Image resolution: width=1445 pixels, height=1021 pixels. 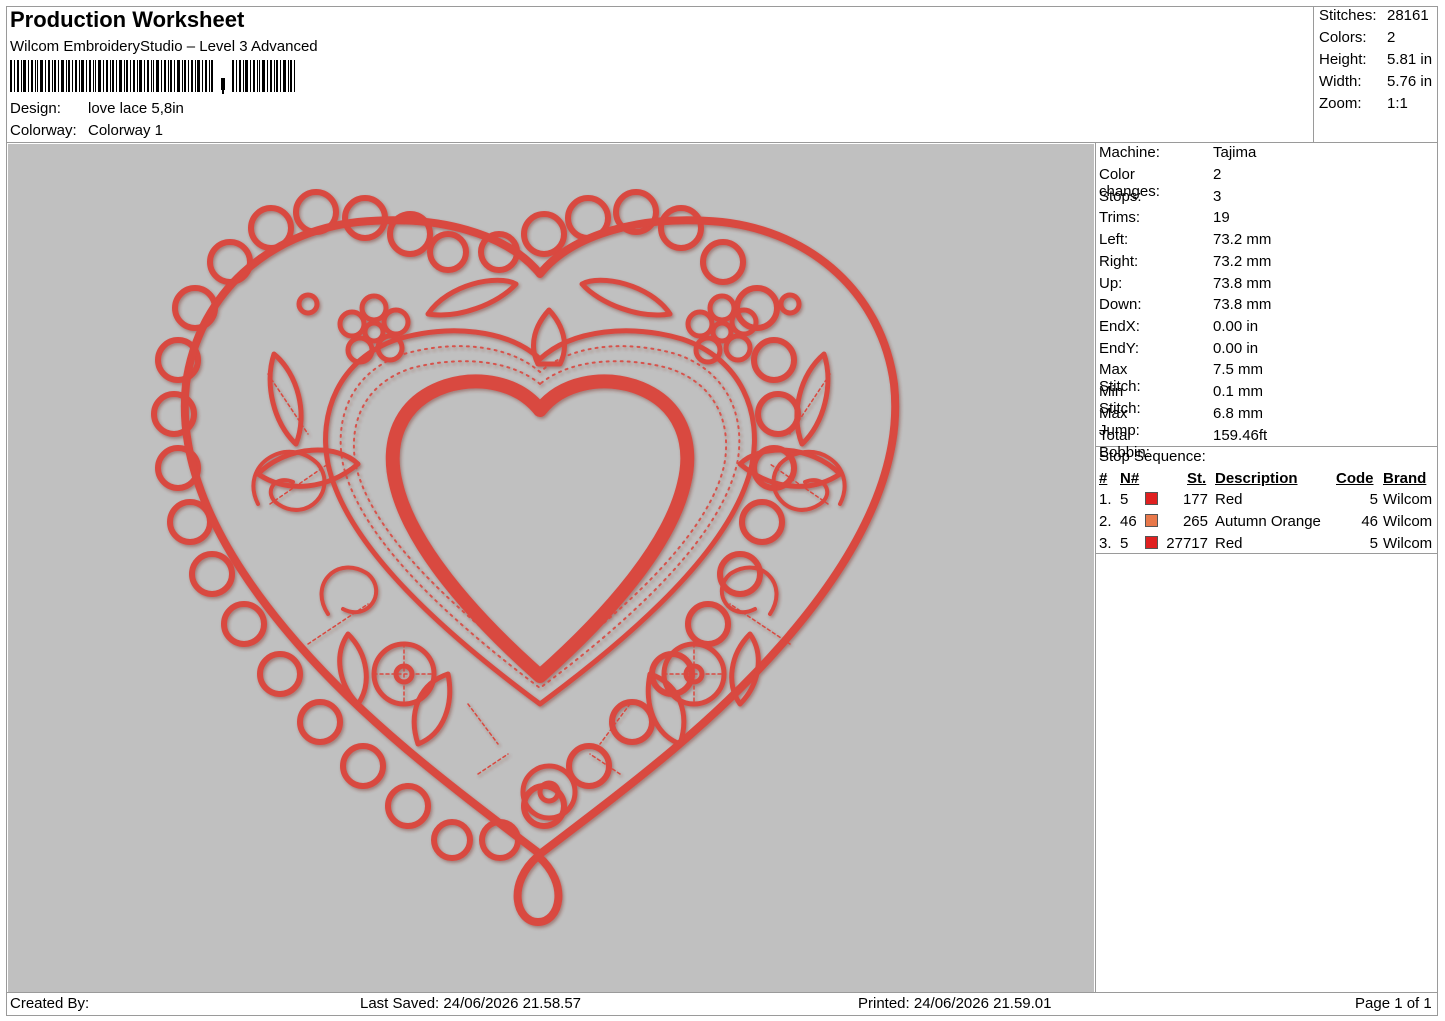 I want to click on footer-printed: Printed: 24/06/2026 21.59.01, so click(x=955, y=1003).